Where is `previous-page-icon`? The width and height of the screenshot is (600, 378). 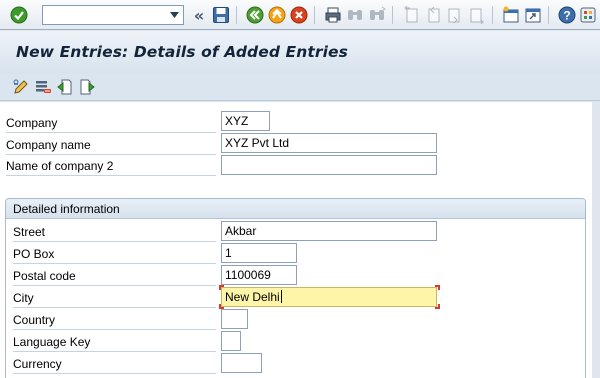
previous-page-icon is located at coordinates (433, 15).